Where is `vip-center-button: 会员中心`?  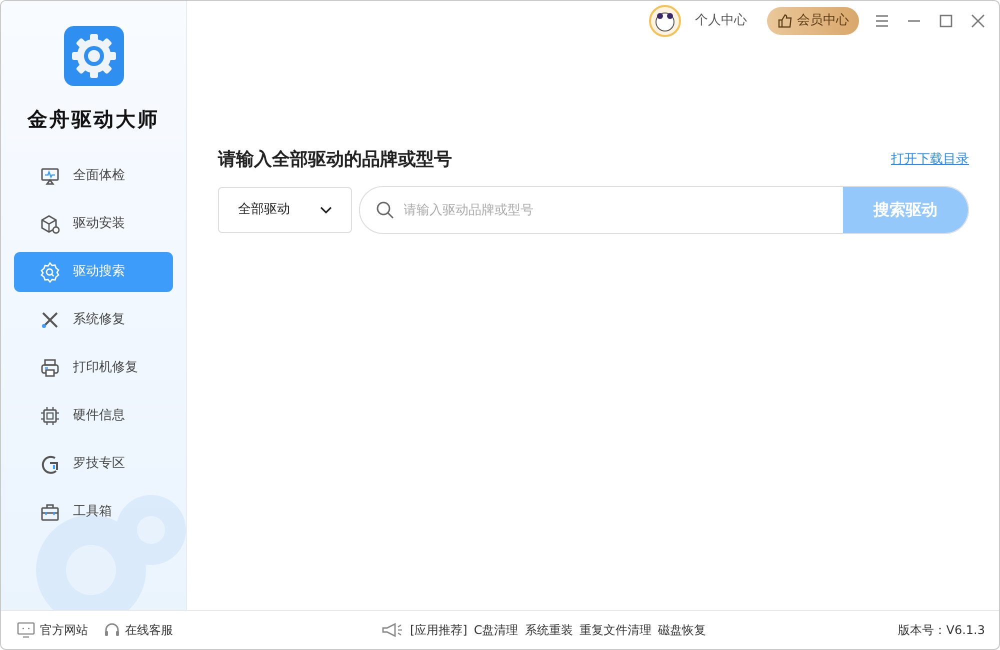 vip-center-button: 会员中心 is located at coordinates (813, 21).